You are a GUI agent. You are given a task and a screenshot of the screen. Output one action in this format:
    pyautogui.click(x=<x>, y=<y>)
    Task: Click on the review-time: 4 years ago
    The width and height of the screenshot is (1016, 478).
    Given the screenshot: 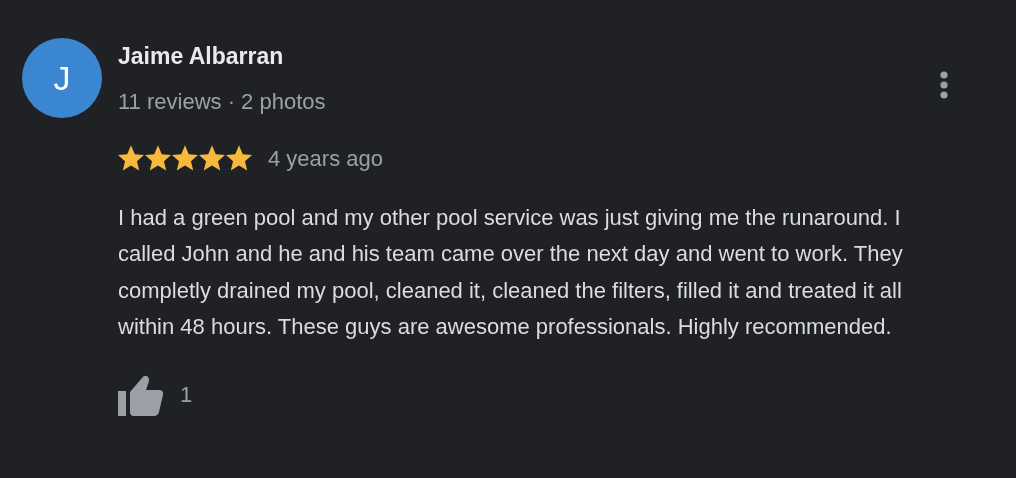 What is the action you would take?
    pyautogui.click(x=325, y=158)
    